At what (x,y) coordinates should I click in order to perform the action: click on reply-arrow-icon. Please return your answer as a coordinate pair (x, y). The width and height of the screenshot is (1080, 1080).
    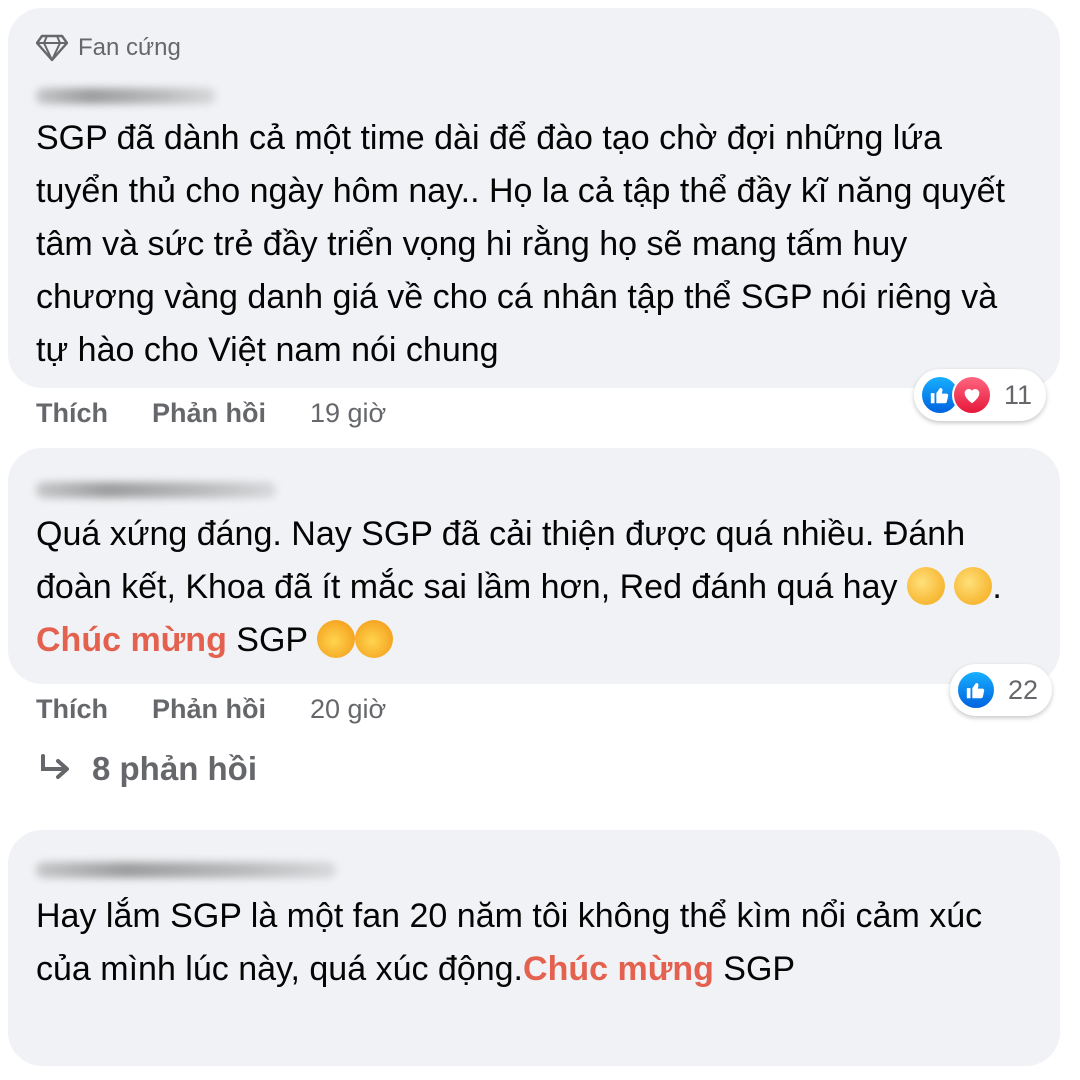
    Looking at the image, I should click on (55, 766).